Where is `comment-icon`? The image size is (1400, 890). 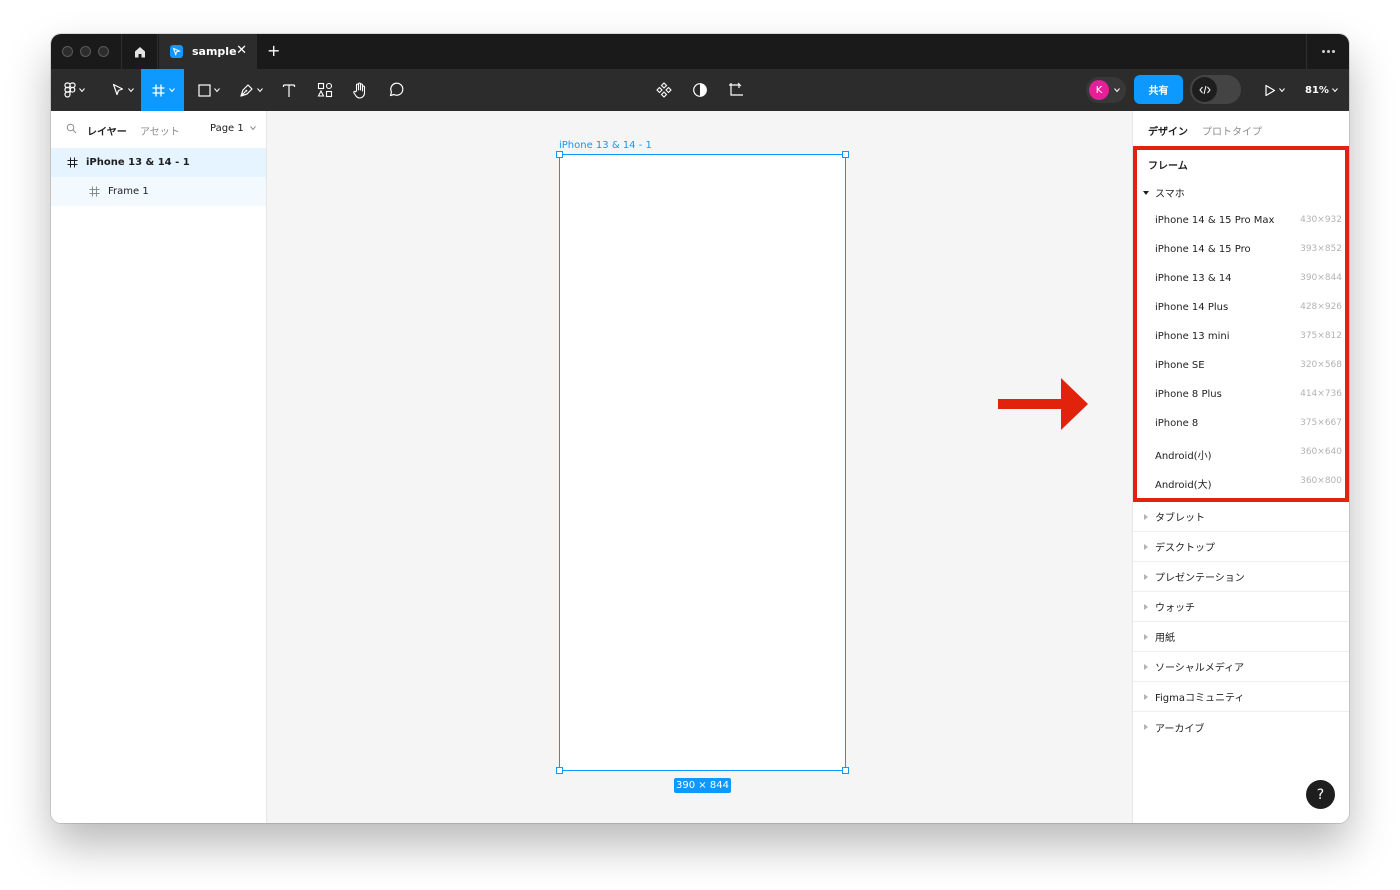
comment-icon is located at coordinates (396, 89).